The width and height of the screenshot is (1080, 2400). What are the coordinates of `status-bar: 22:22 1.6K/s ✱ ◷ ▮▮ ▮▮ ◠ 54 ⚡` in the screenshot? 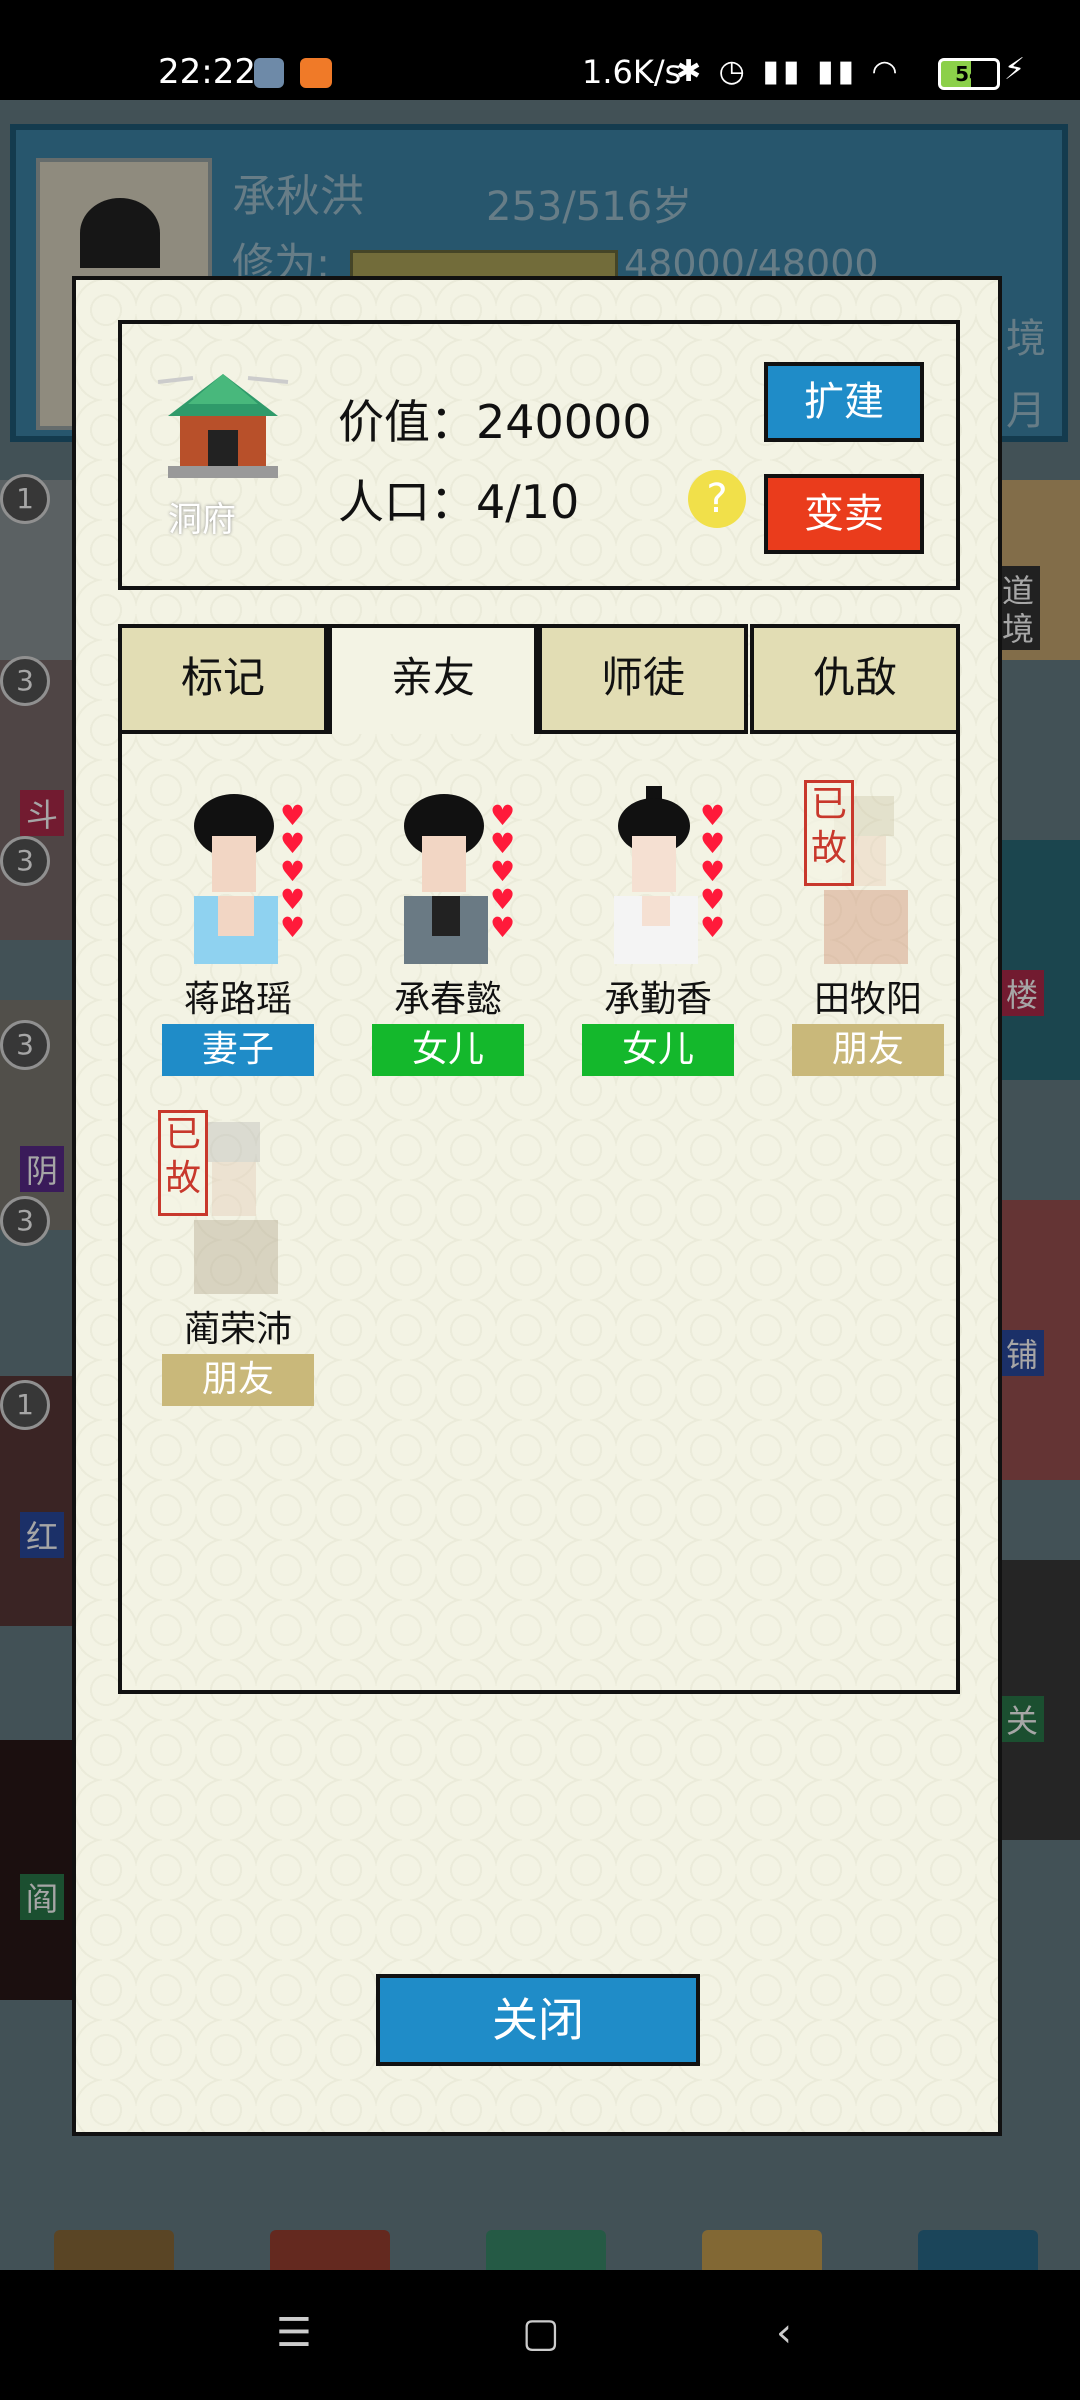 It's located at (540, 50).